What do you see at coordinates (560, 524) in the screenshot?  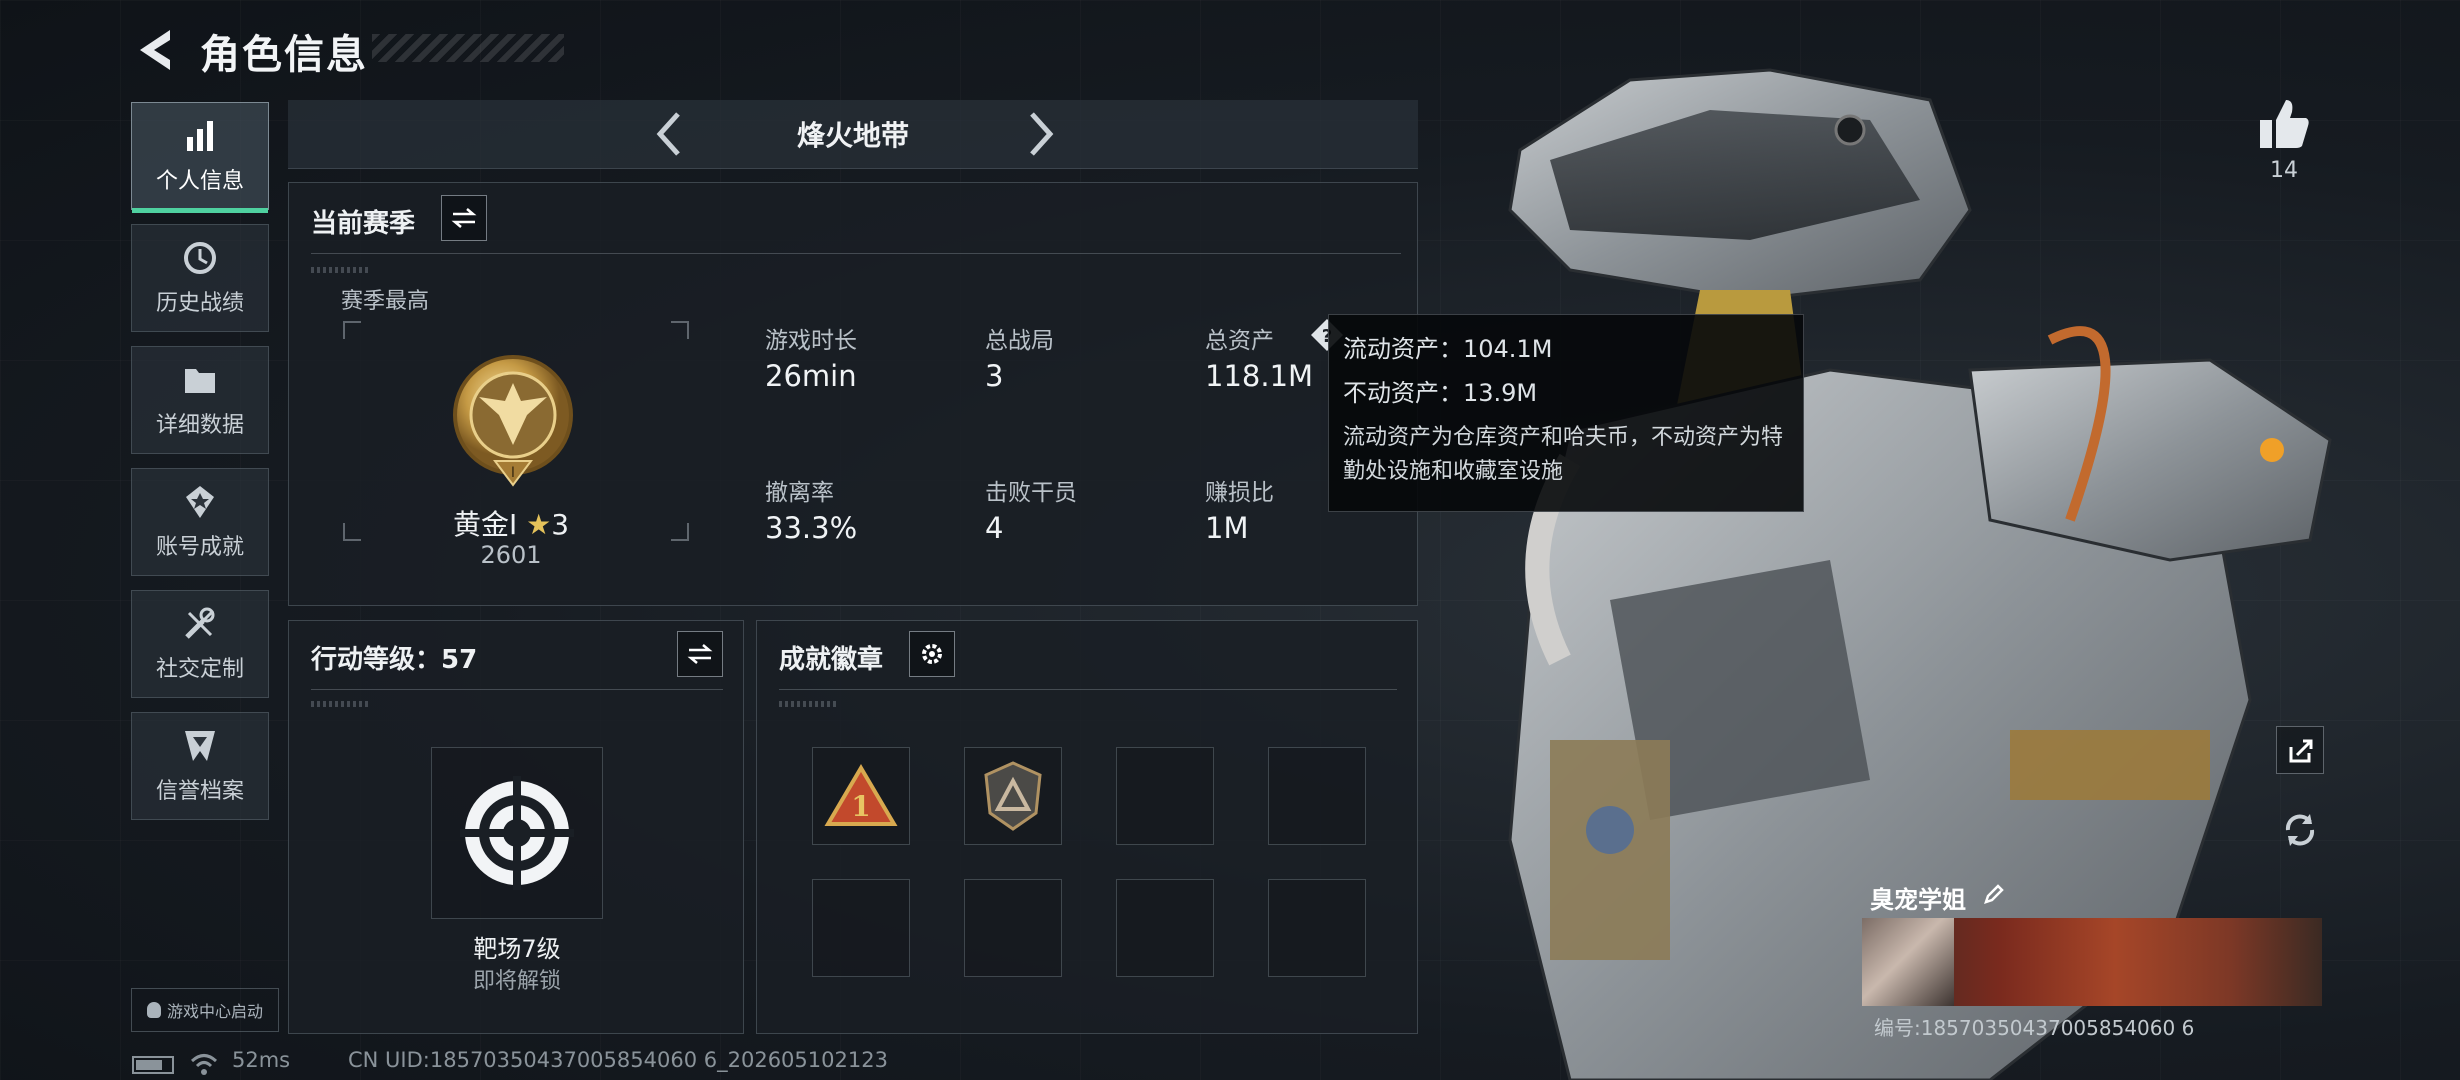 I see `rank-stars: 3` at bounding box center [560, 524].